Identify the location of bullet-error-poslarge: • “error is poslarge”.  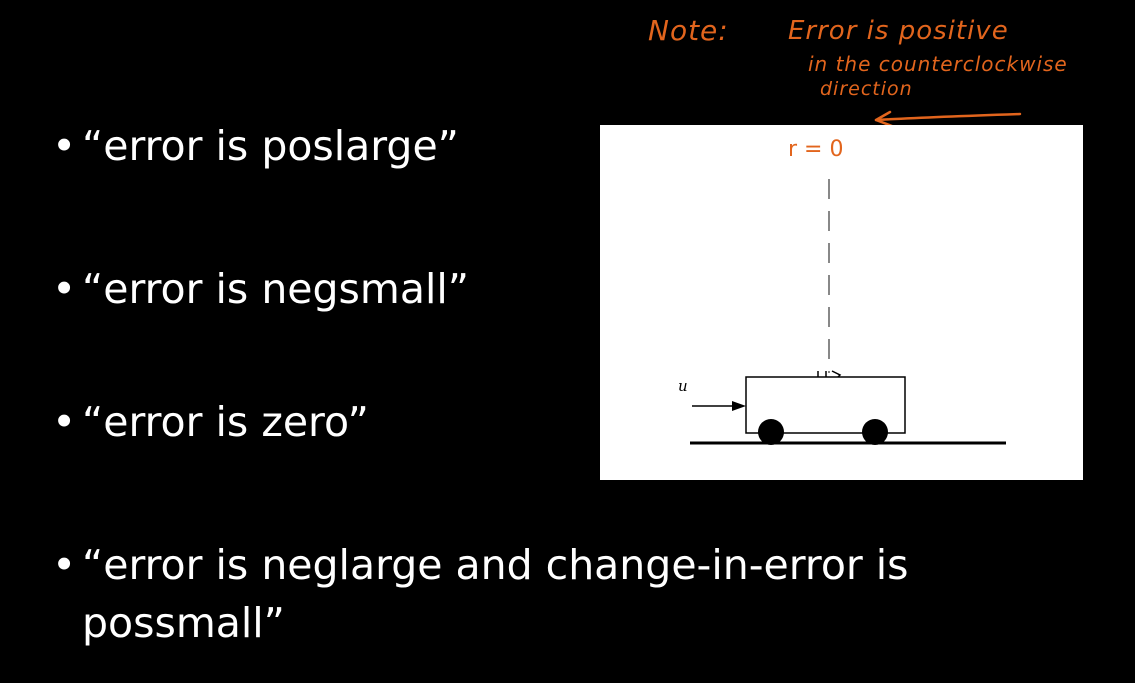
(255, 146).